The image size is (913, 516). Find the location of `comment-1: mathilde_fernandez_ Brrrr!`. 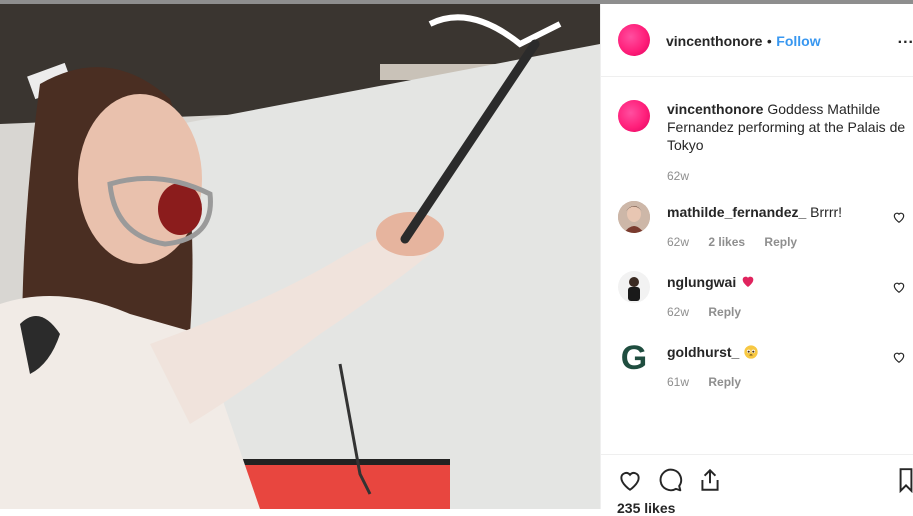

comment-1: mathilde_fernandez_ Brrrr! is located at coordinates (754, 212).